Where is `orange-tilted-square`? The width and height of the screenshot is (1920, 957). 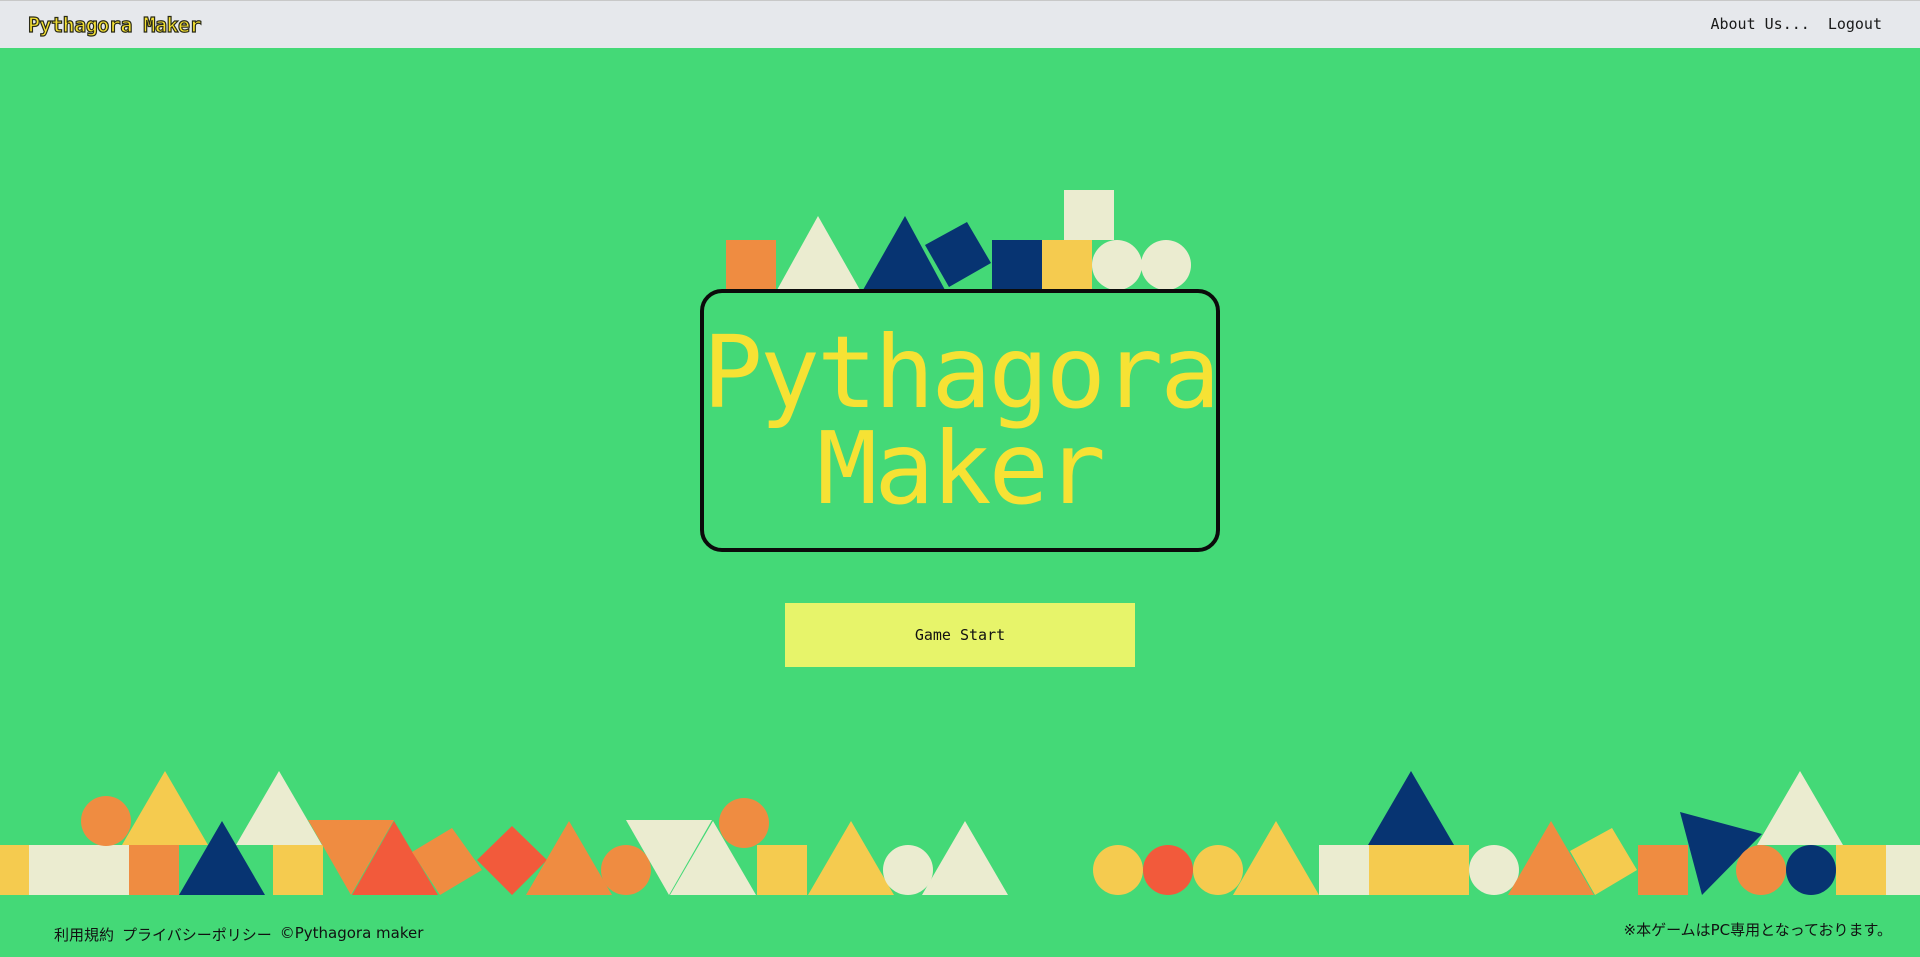 orange-tilted-square is located at coordinates (447, 861).